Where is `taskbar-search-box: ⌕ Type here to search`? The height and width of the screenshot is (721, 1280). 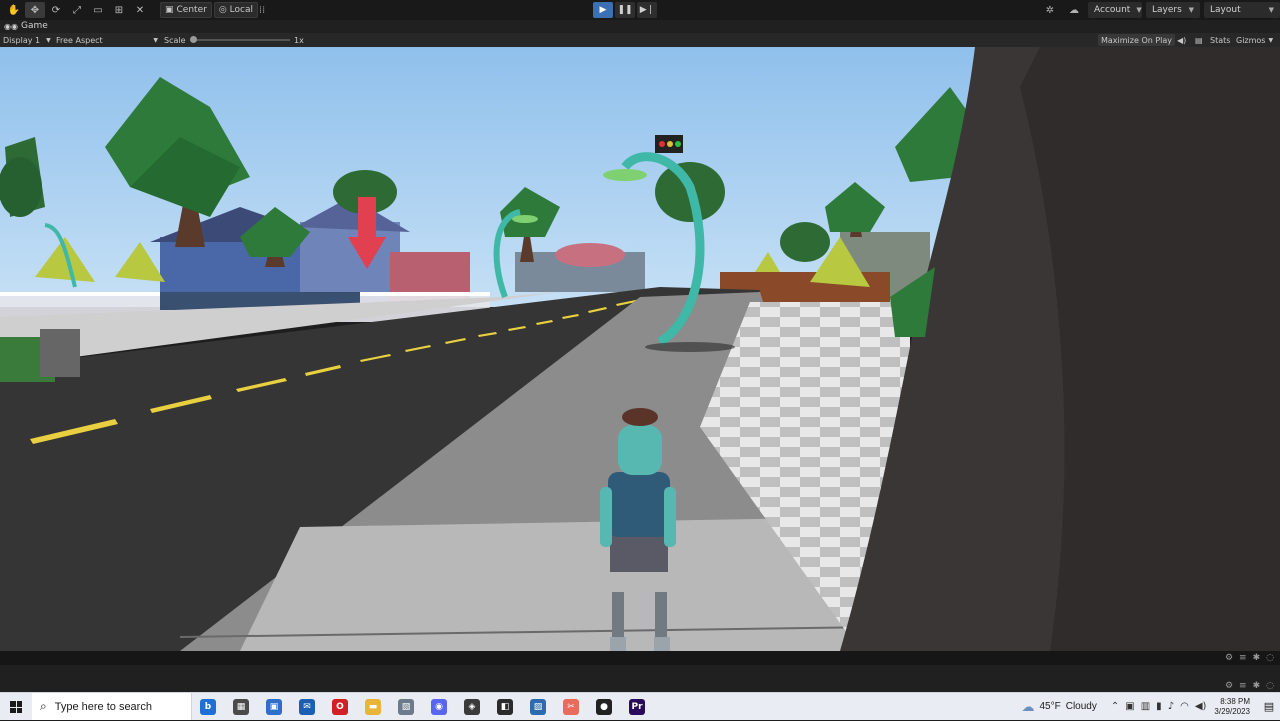
taskbar-search-box: ⌕ Type here to search is located at coordinates (112, 706).